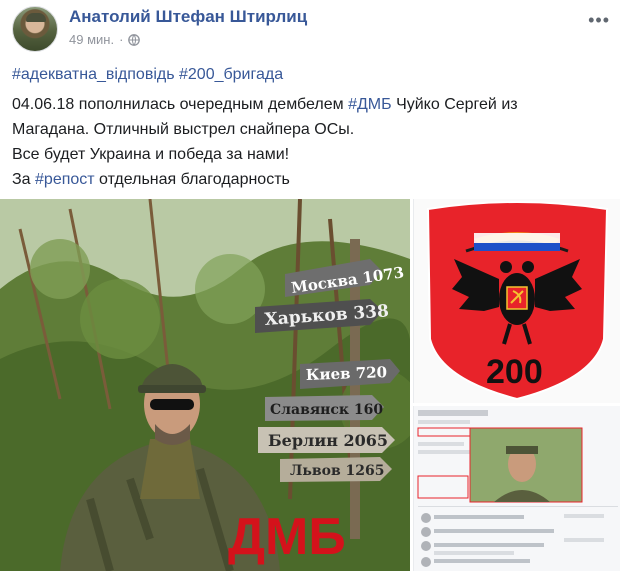  What do you see at coordinates (312, 179) in the screenshot?
I see `post-line: За #репост отдельная благодарность` at bounding box center [312, 179].